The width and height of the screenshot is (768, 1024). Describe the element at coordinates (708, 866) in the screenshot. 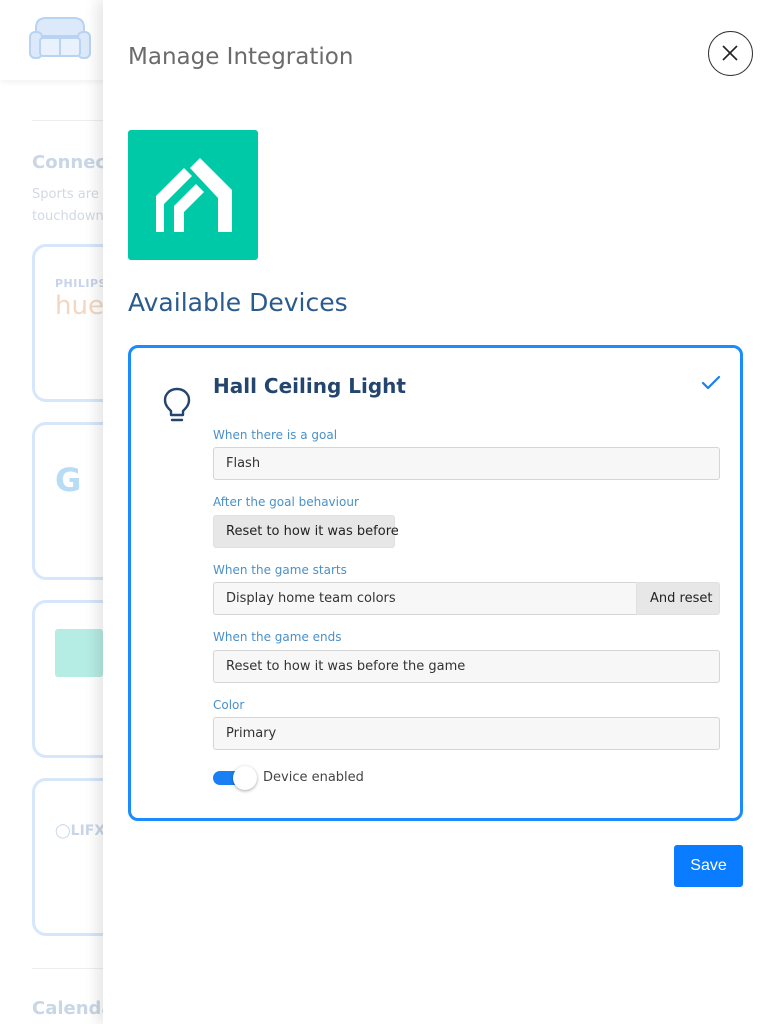

I see `save-button: Save` at that location.